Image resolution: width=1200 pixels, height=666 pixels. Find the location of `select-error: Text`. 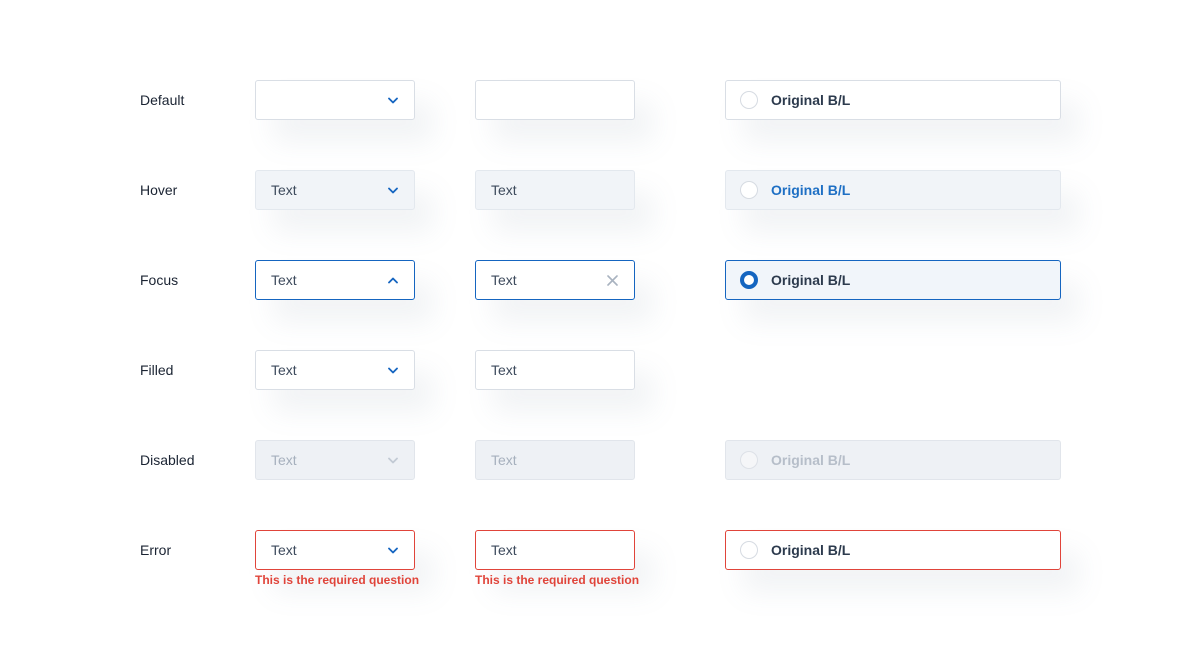

select-error: Text is located at coordinates (335, 550).